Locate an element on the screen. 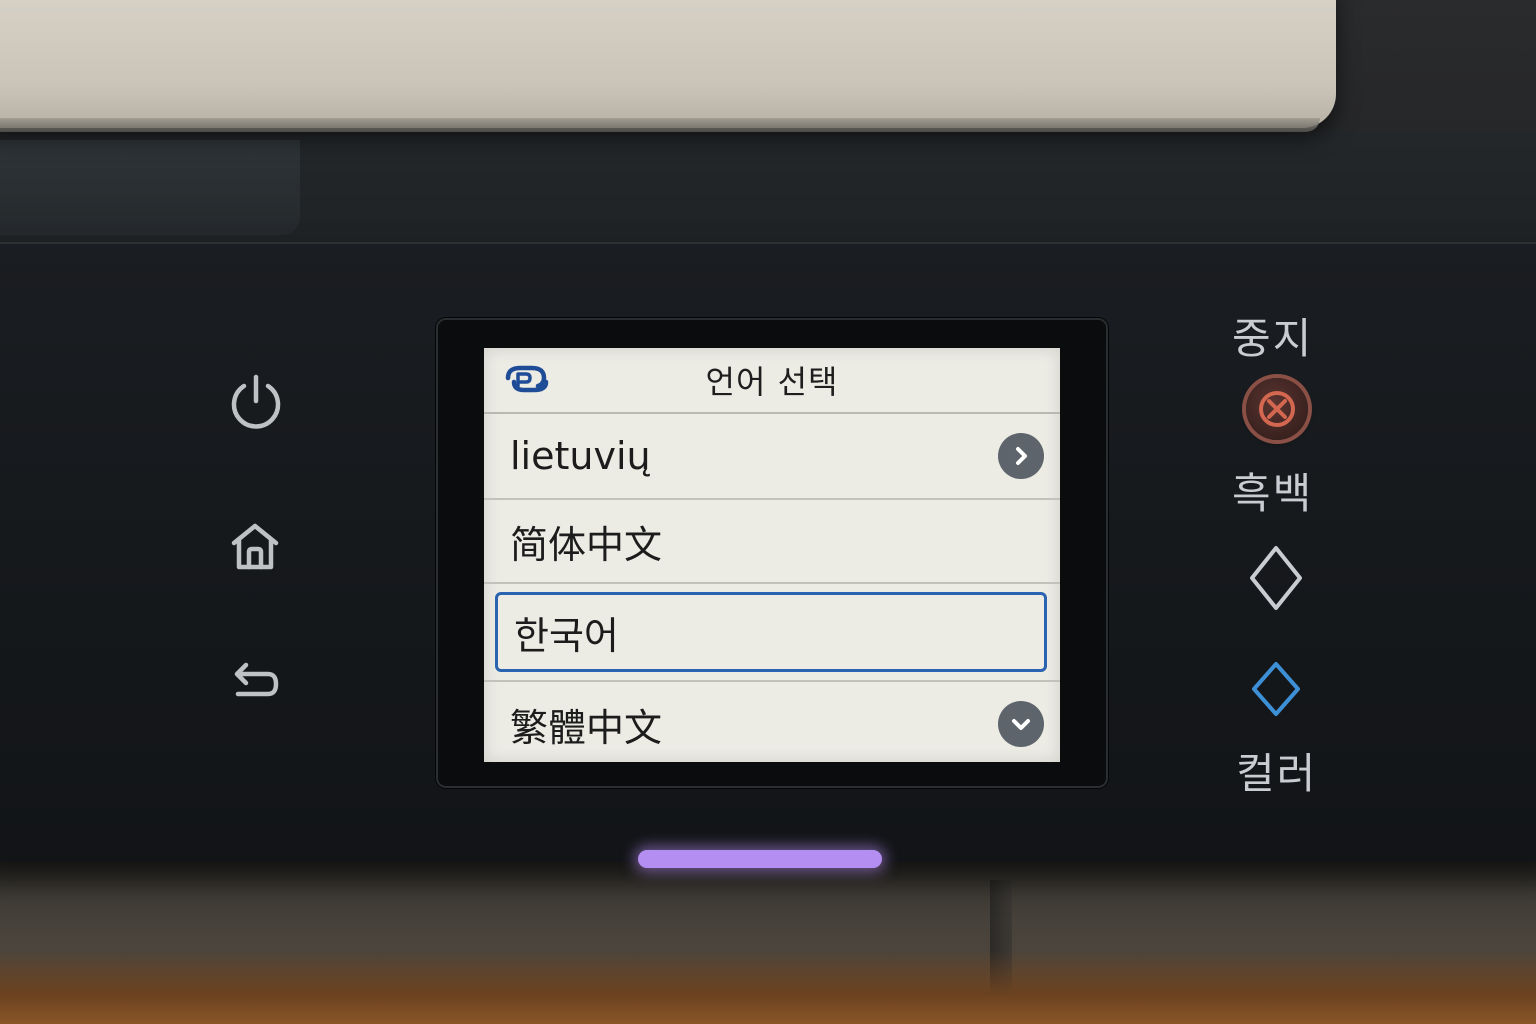 The image size is (1536, 1024). language-list: lietuvių 简体中文 한국어 繁體中文 is located at coordinates (772, 588).